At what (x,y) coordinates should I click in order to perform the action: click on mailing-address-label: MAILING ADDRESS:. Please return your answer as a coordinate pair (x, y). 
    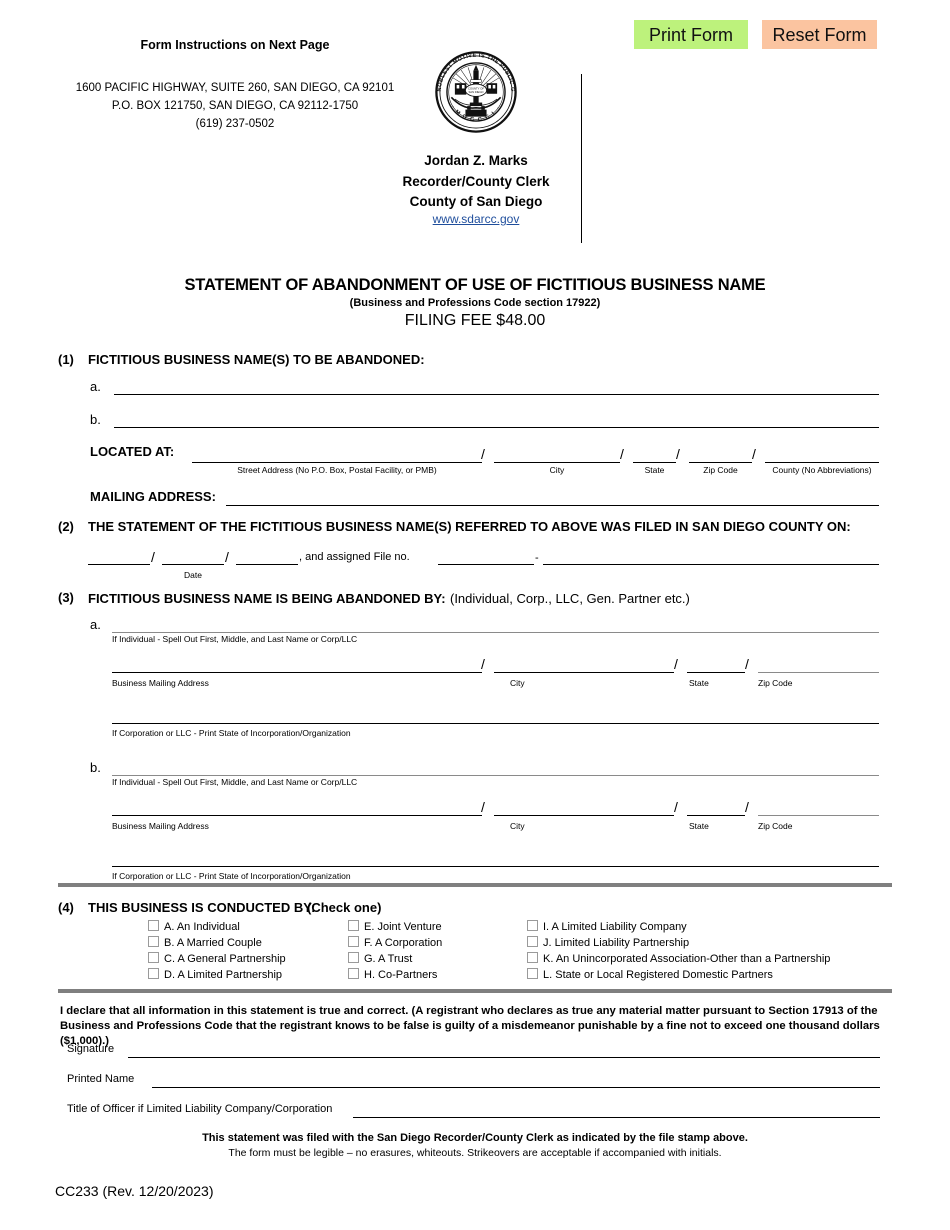
    Looking at the image, I should click on (153, 496).